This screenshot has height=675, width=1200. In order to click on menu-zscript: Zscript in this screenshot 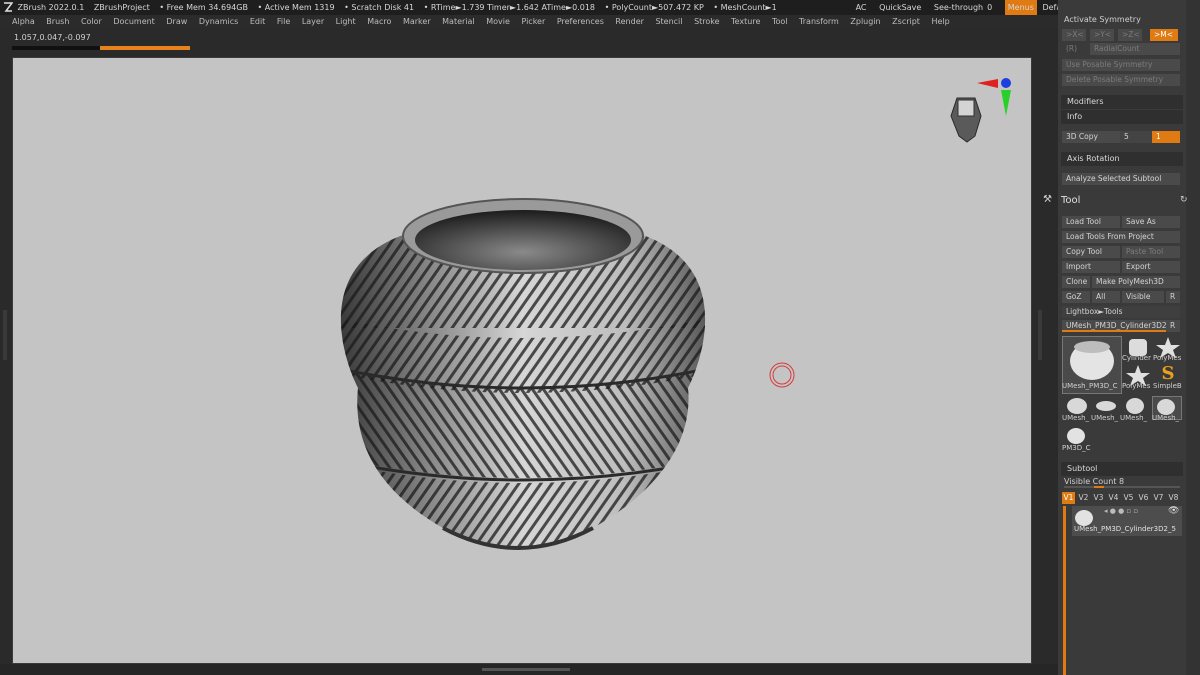, I will do `click(906, 22)`.